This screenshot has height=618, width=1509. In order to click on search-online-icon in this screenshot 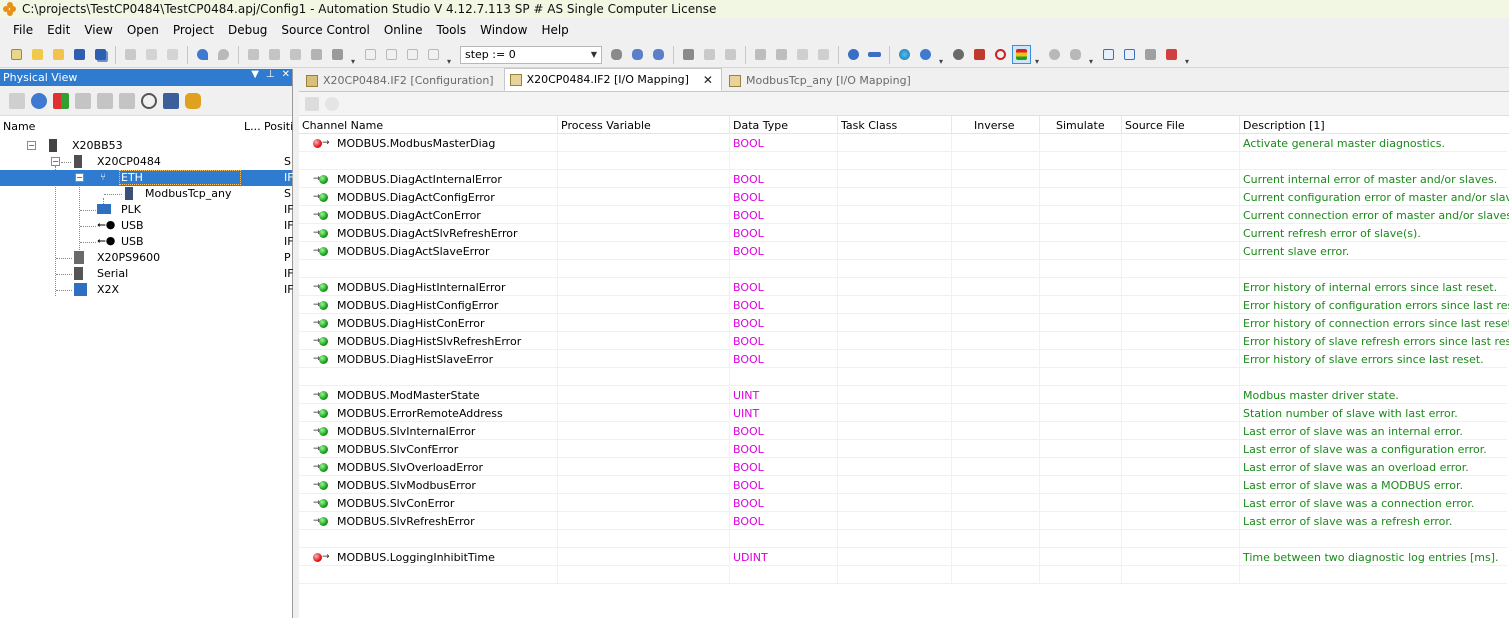, I will do `click(958, 54)`.